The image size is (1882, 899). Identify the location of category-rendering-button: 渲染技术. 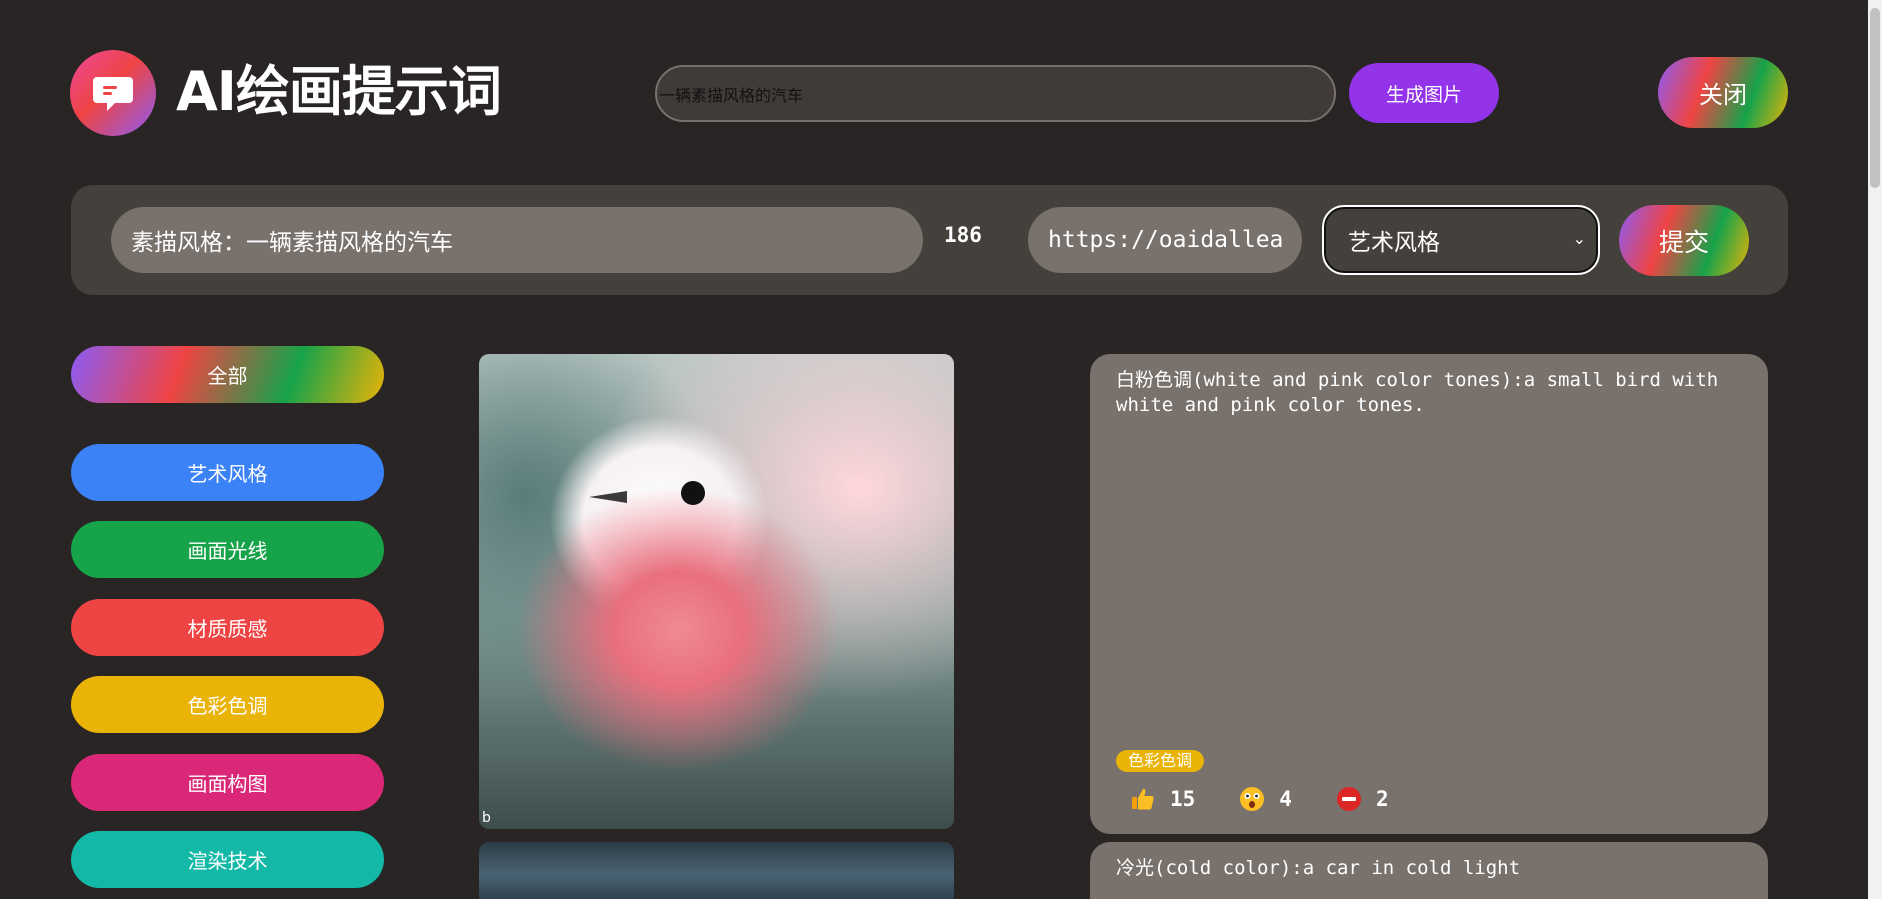
(227, 859).